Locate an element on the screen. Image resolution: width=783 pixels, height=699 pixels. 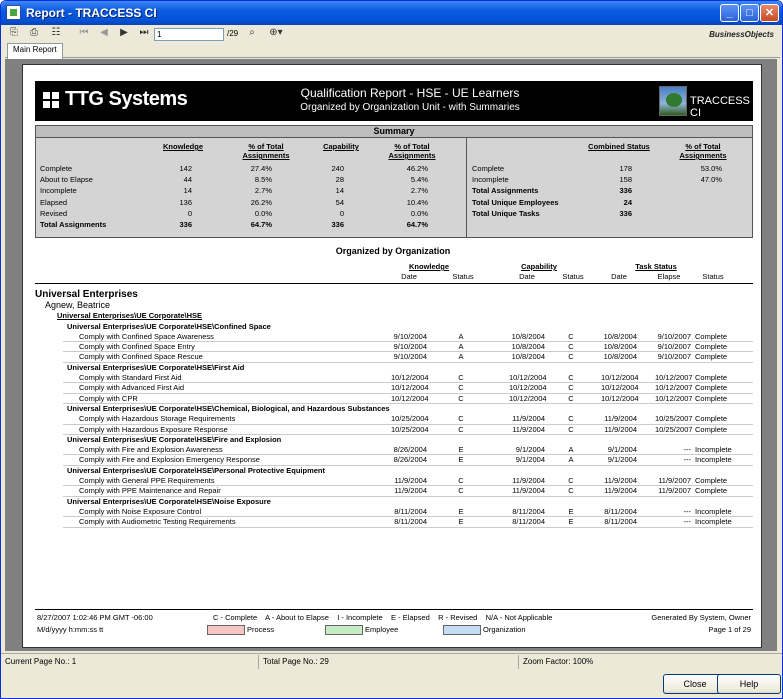
export-icon: ⎘ is located at coordinates (14, 33).